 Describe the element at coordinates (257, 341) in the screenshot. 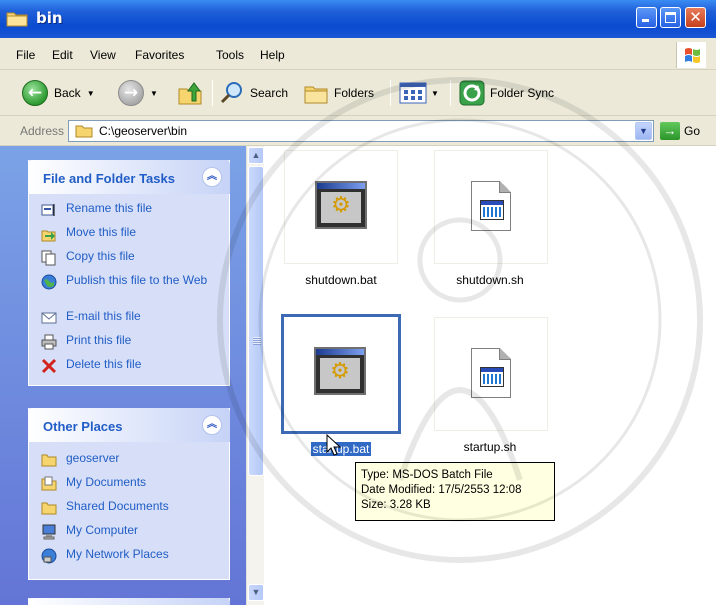

I see `grip-icon` at that location.